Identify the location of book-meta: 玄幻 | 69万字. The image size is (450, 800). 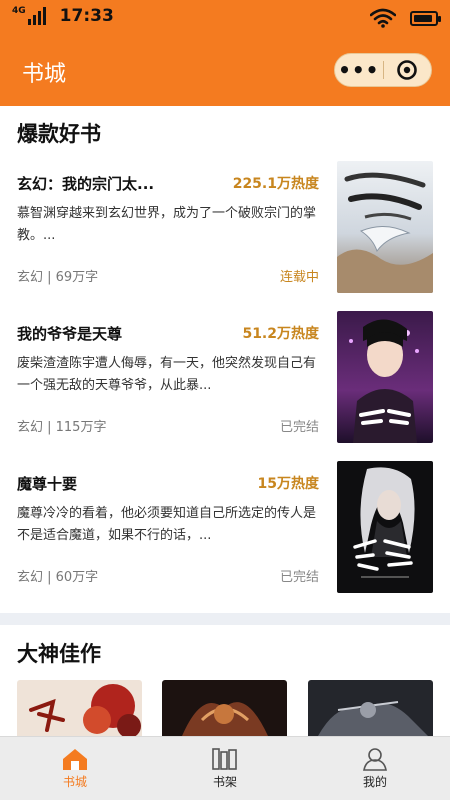
(58, 277).